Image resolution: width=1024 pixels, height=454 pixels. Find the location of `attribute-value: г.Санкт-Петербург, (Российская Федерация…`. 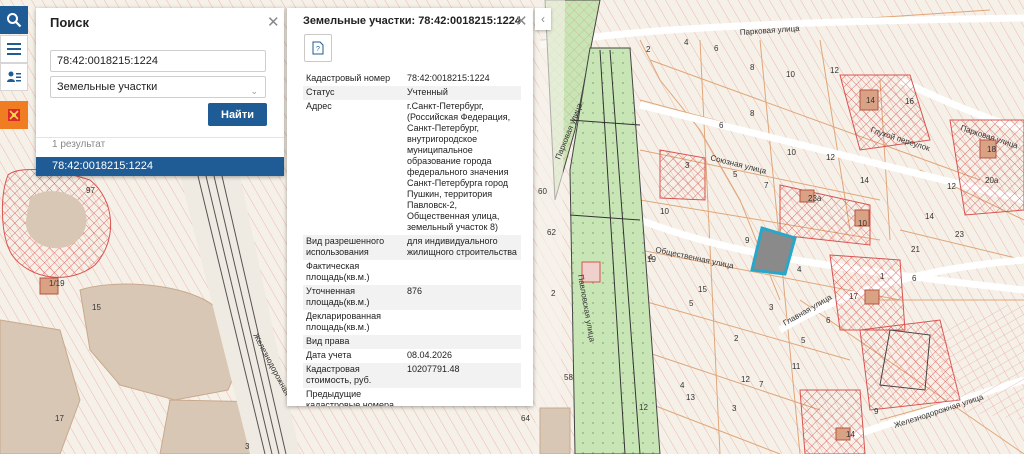

attribute-value: г.Санкт-Петербург, (Российская Федерация… is located at coordinates (459, 166).